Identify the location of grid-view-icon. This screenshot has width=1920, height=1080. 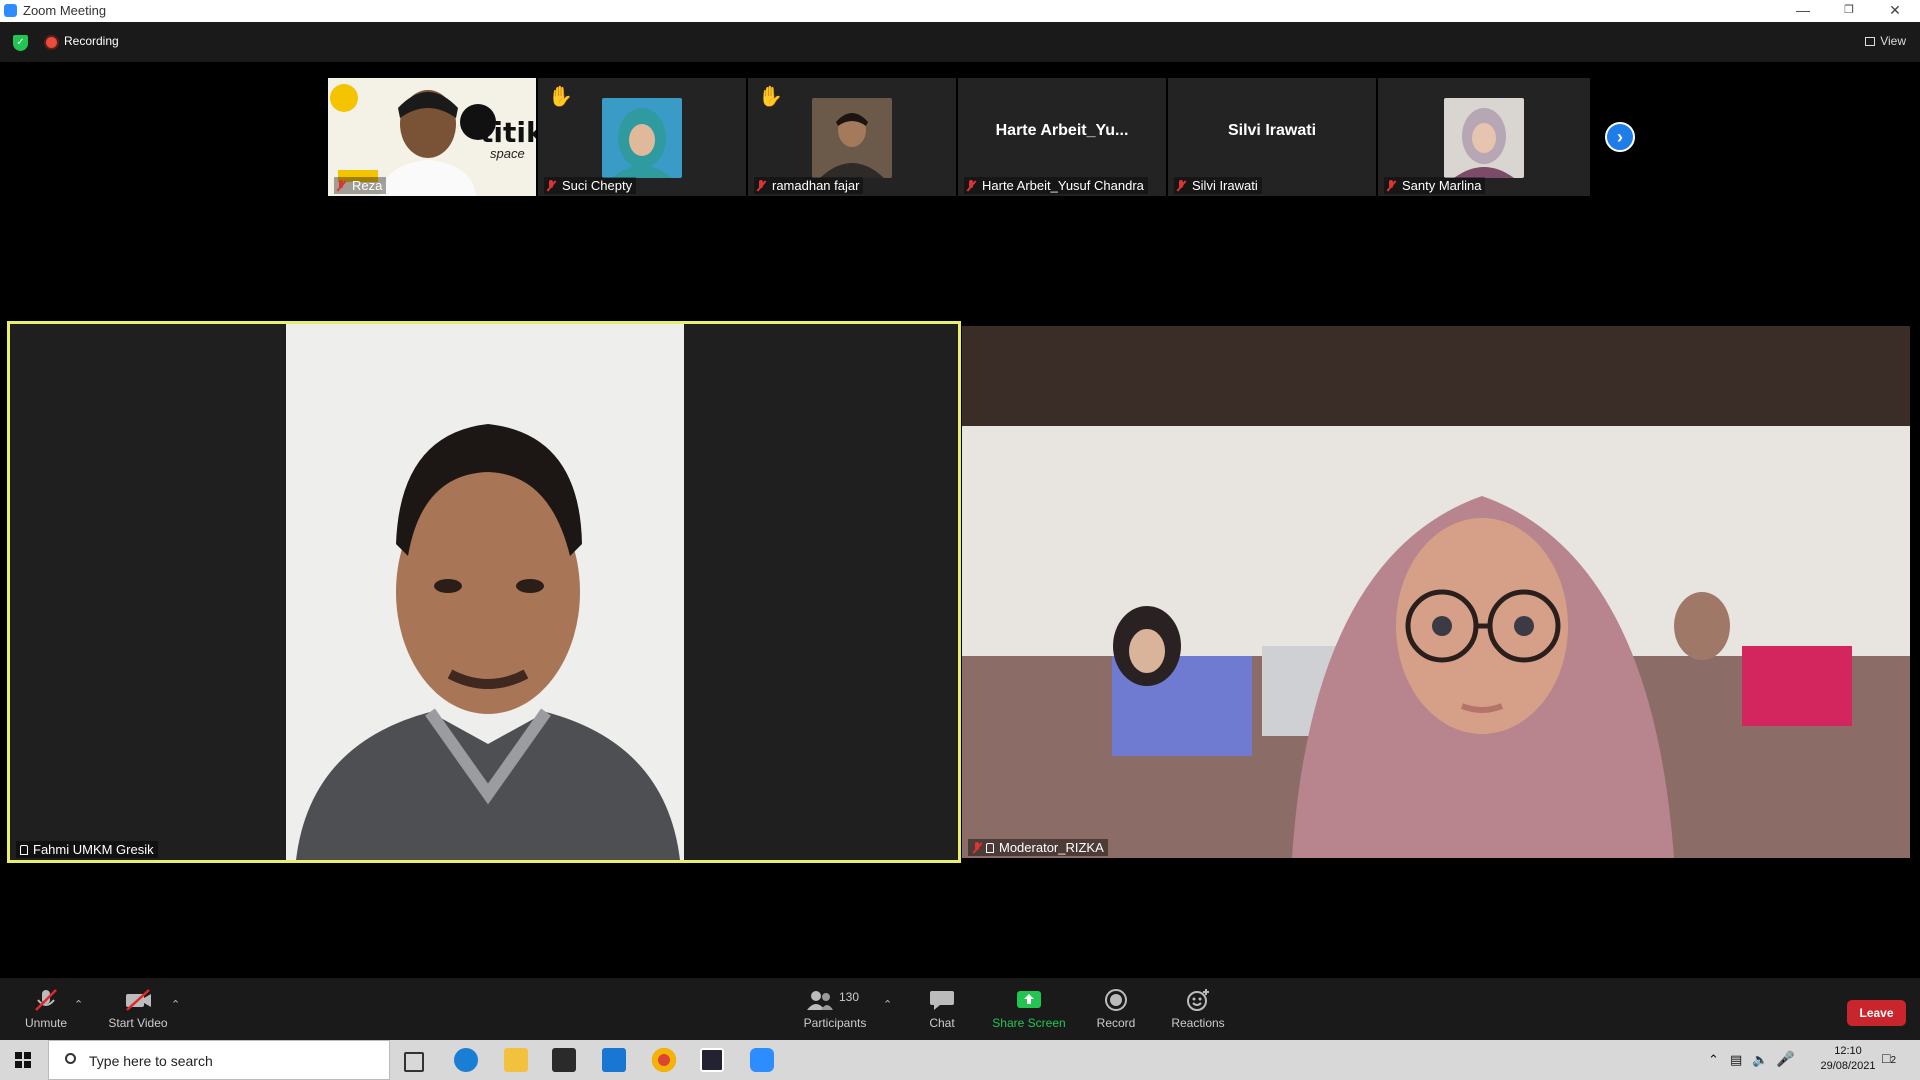
(1870, 41).